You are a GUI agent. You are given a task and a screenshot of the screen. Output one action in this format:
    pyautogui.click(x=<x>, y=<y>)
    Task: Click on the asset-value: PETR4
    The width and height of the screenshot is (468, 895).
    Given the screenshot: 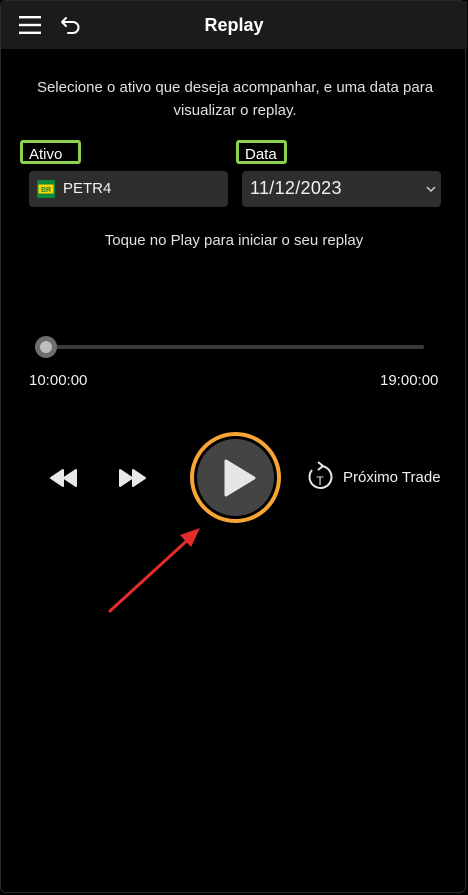 What is the action you would take?
    pyautogui.click(x=87, y=188)
    